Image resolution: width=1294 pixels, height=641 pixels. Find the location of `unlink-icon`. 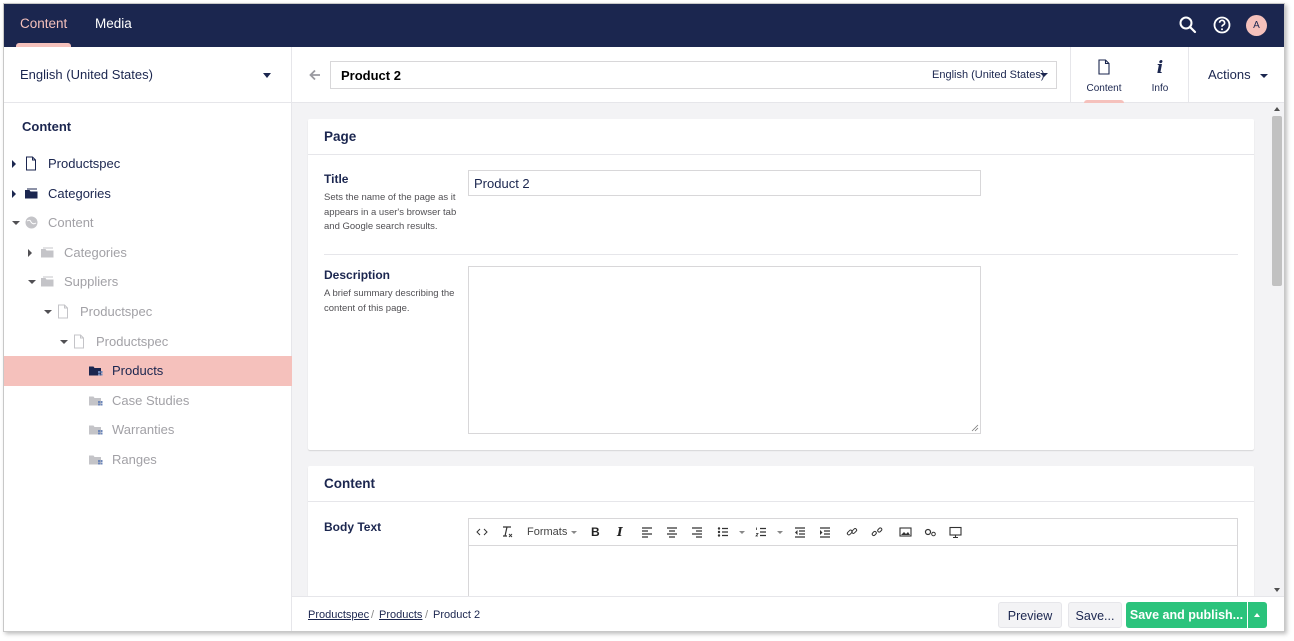

unlink-icon is located at coordinates (877, 532).